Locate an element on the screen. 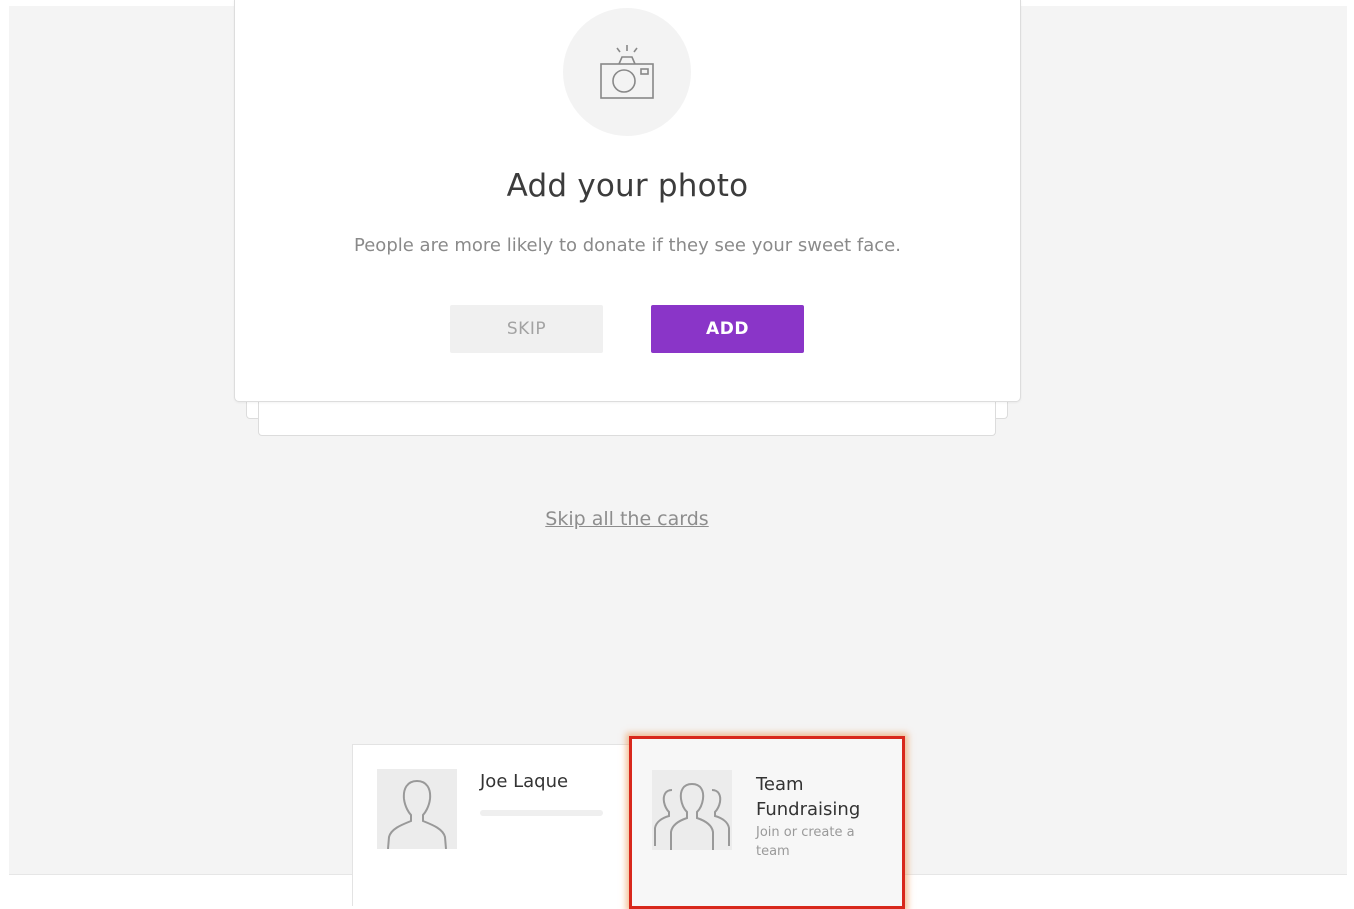 Image resolution: width=1354 pixels, height=909 pixels. team-fundraising-tile: Team Fundraising Join or create a team is located at coordinates (767, 822).